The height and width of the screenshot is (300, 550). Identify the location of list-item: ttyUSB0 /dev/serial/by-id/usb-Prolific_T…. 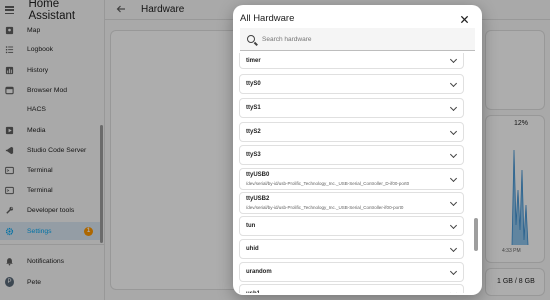
(351, 179).